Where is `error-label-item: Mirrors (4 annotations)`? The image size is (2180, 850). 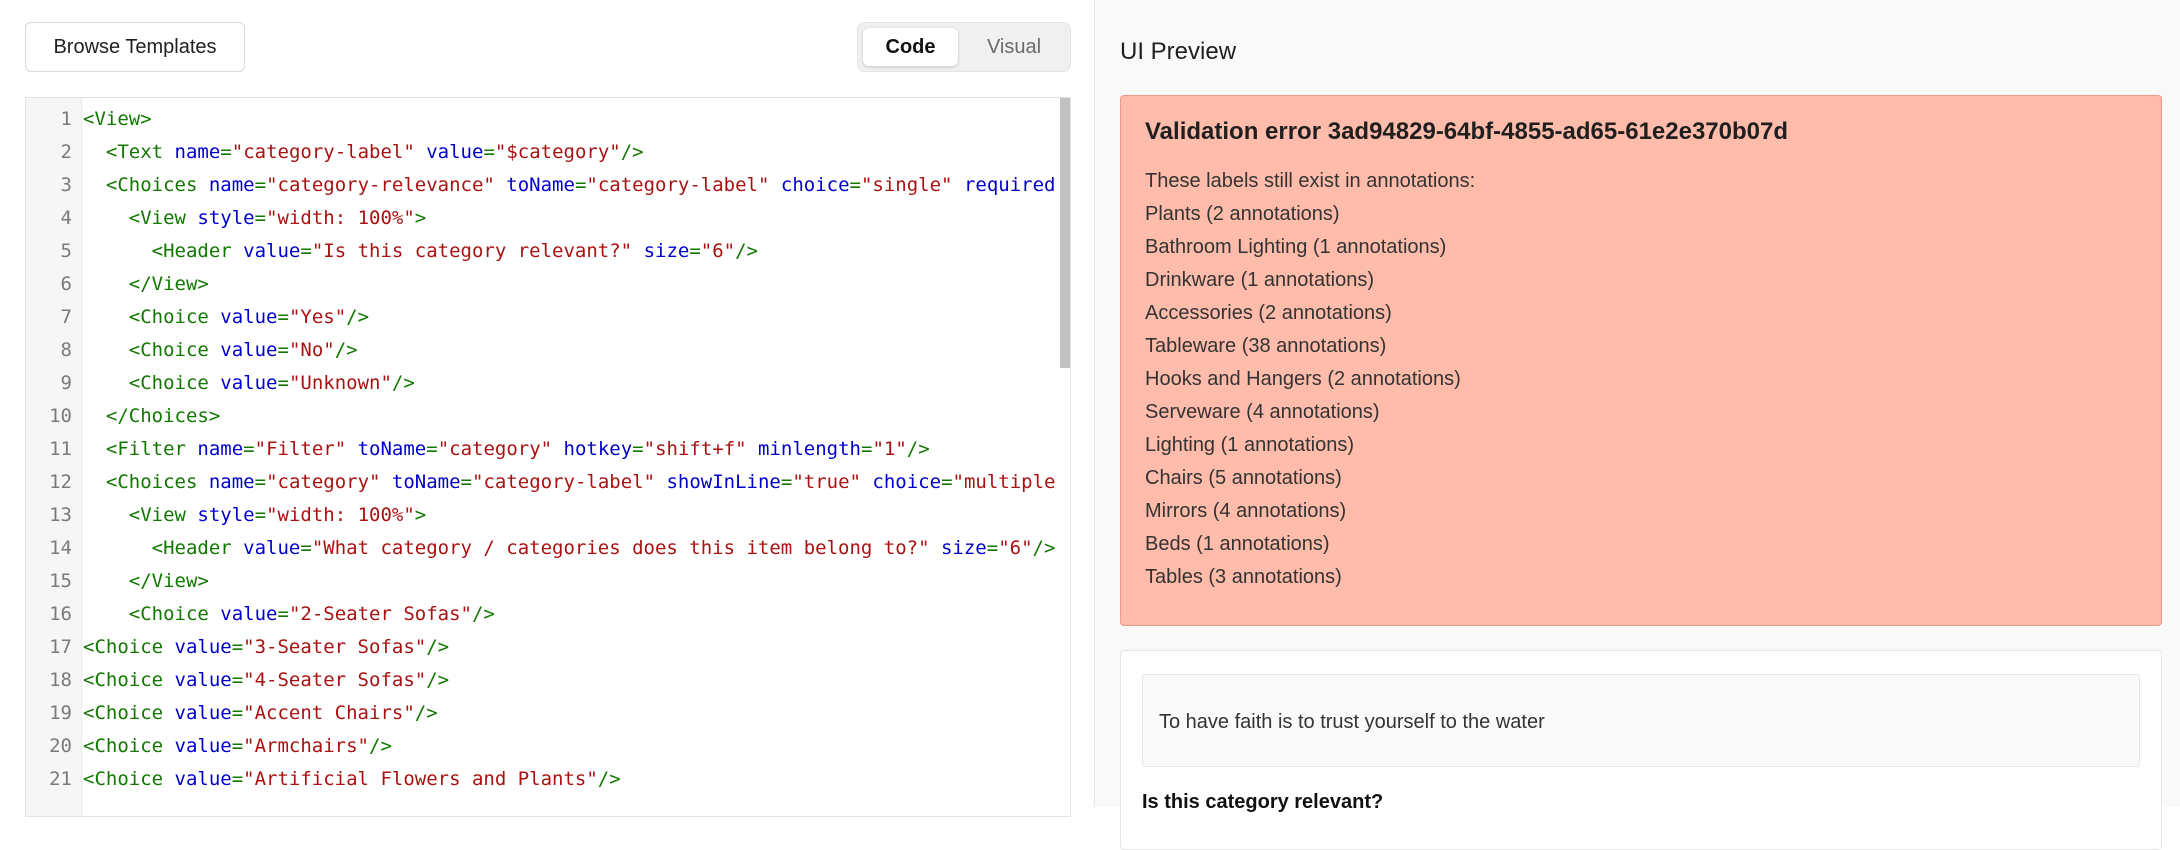
error-label-item: Mirrors (4 annotations) is located at coordinates (1246, 511).